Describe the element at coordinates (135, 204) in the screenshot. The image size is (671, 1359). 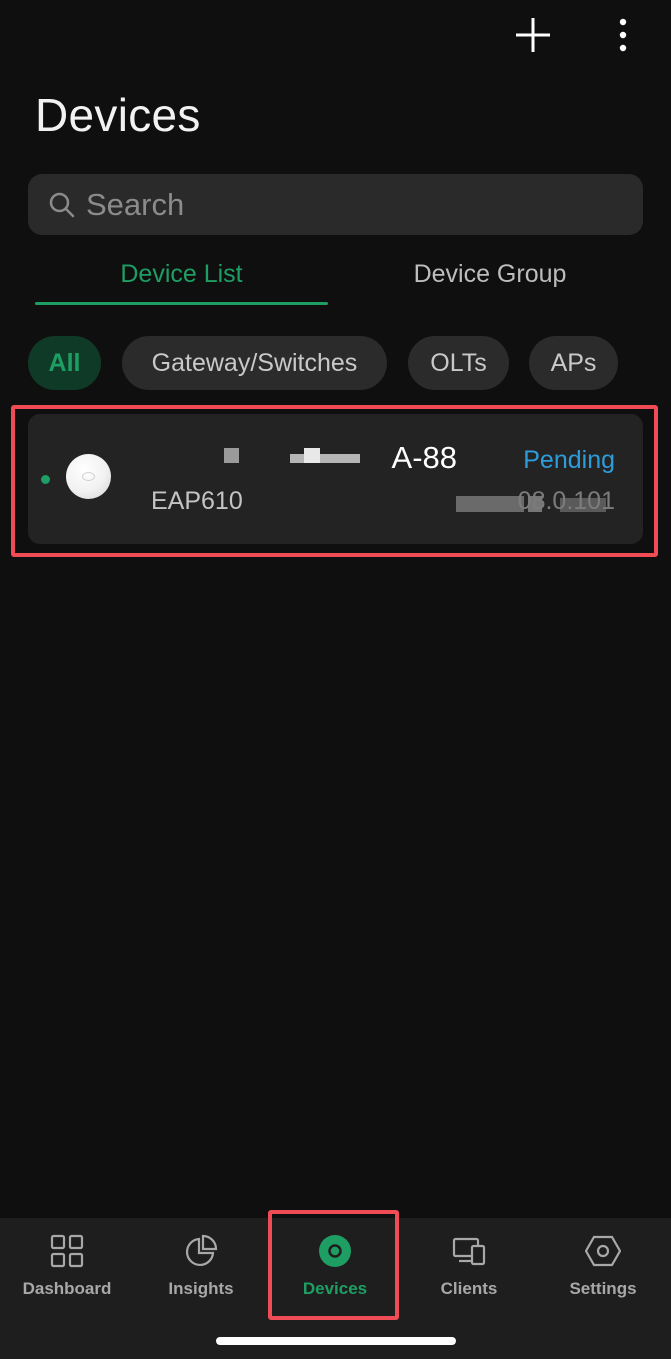
I see `search-placeholder: Search` at that location.